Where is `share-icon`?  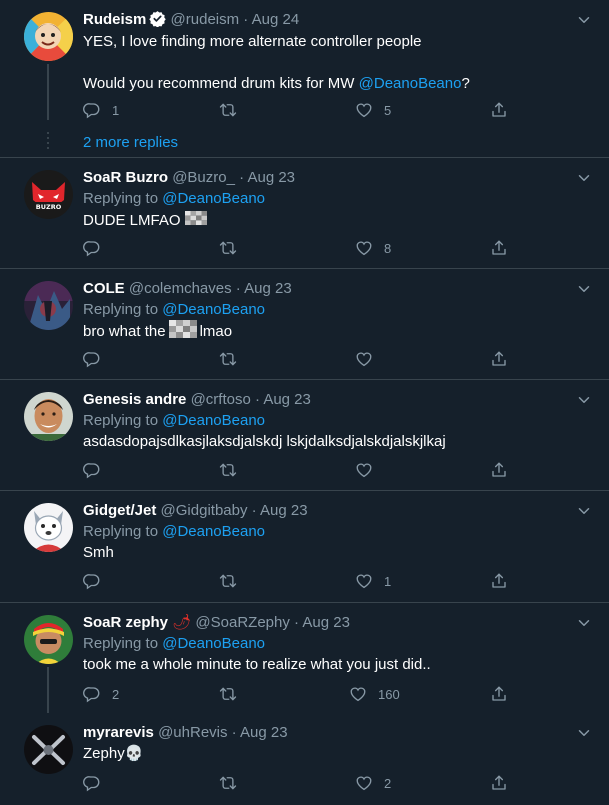 share-icon is located at coordinates (499, 359).